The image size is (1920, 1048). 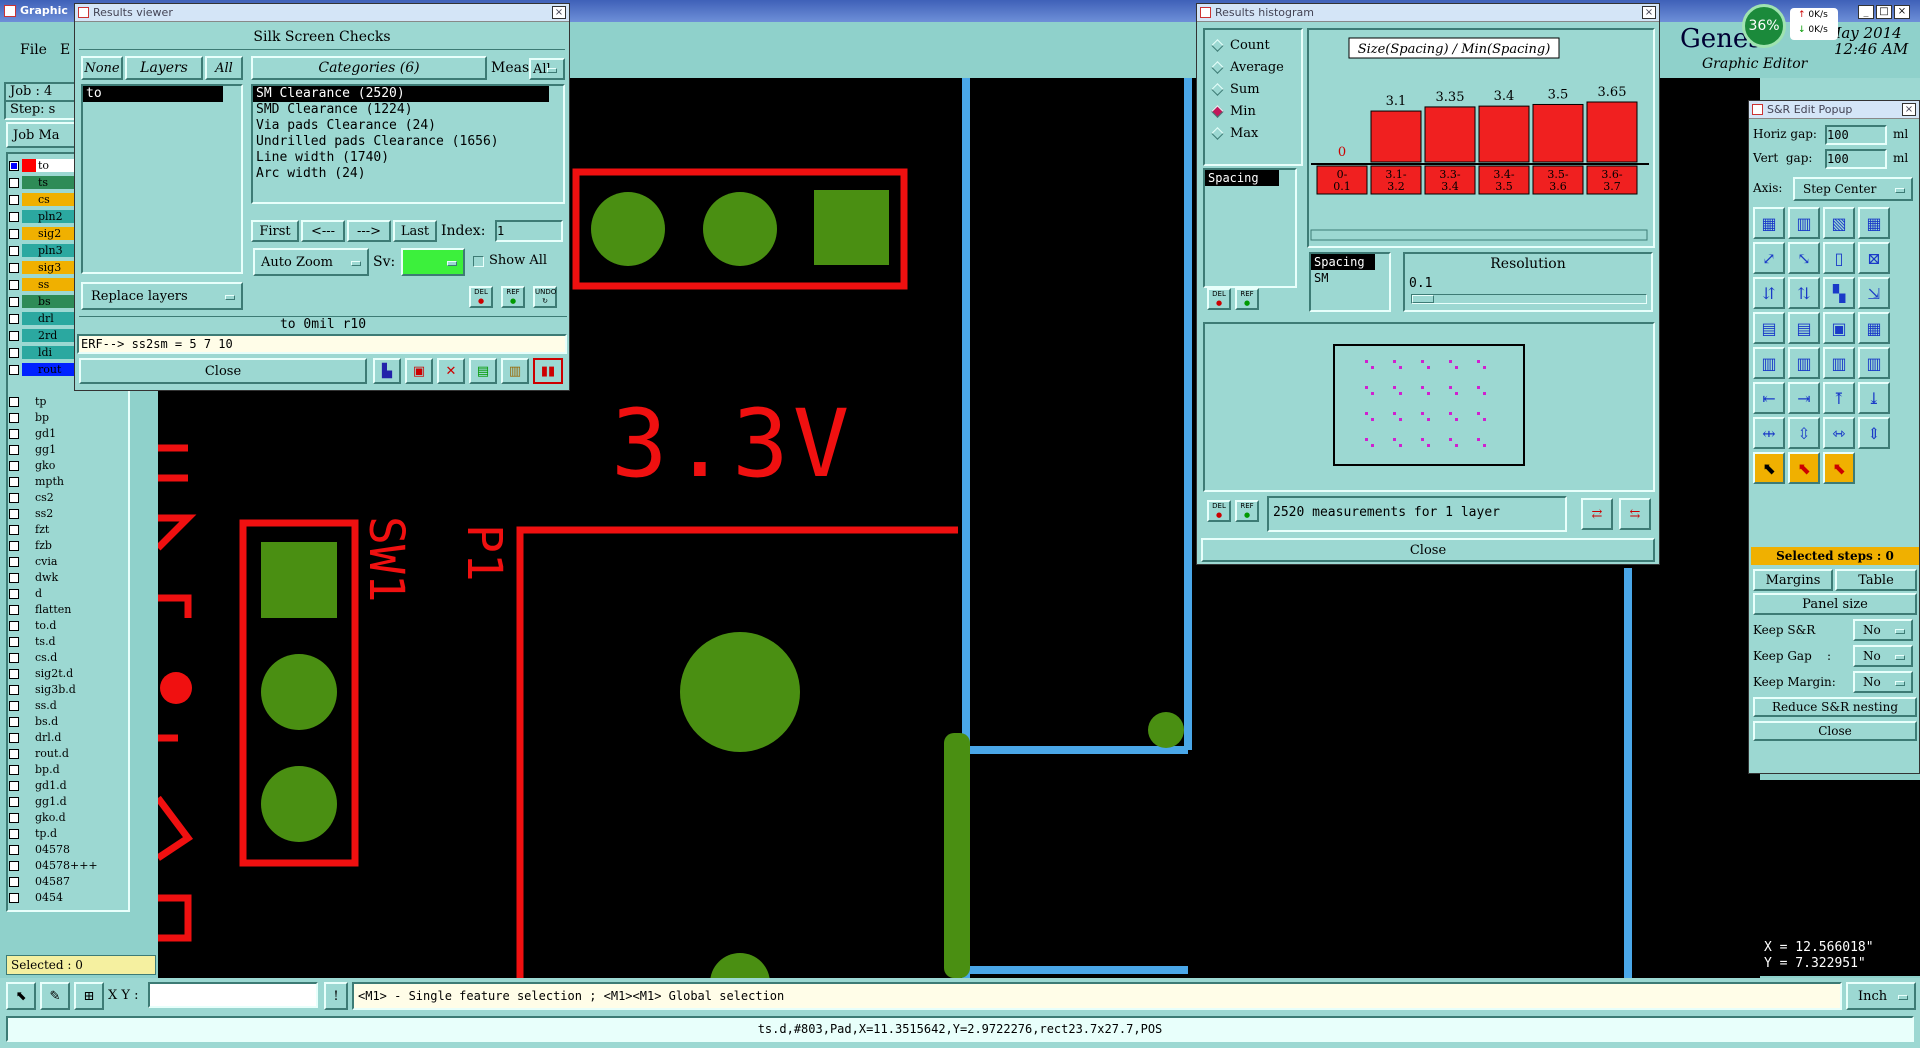 What do you see at coordinates (401, 110) in the screenshot?
I see `category-item: SMD Clearance (1224)` at bounding box center [401, 110].